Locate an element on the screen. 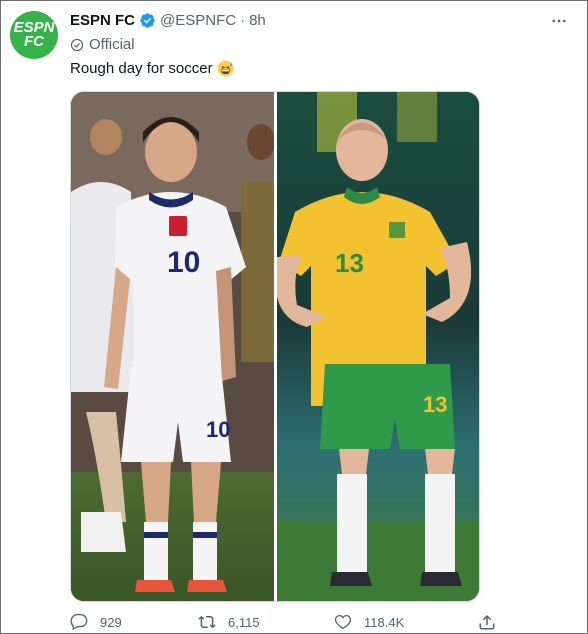  official-check-icon is located at coordinates (77, 44).